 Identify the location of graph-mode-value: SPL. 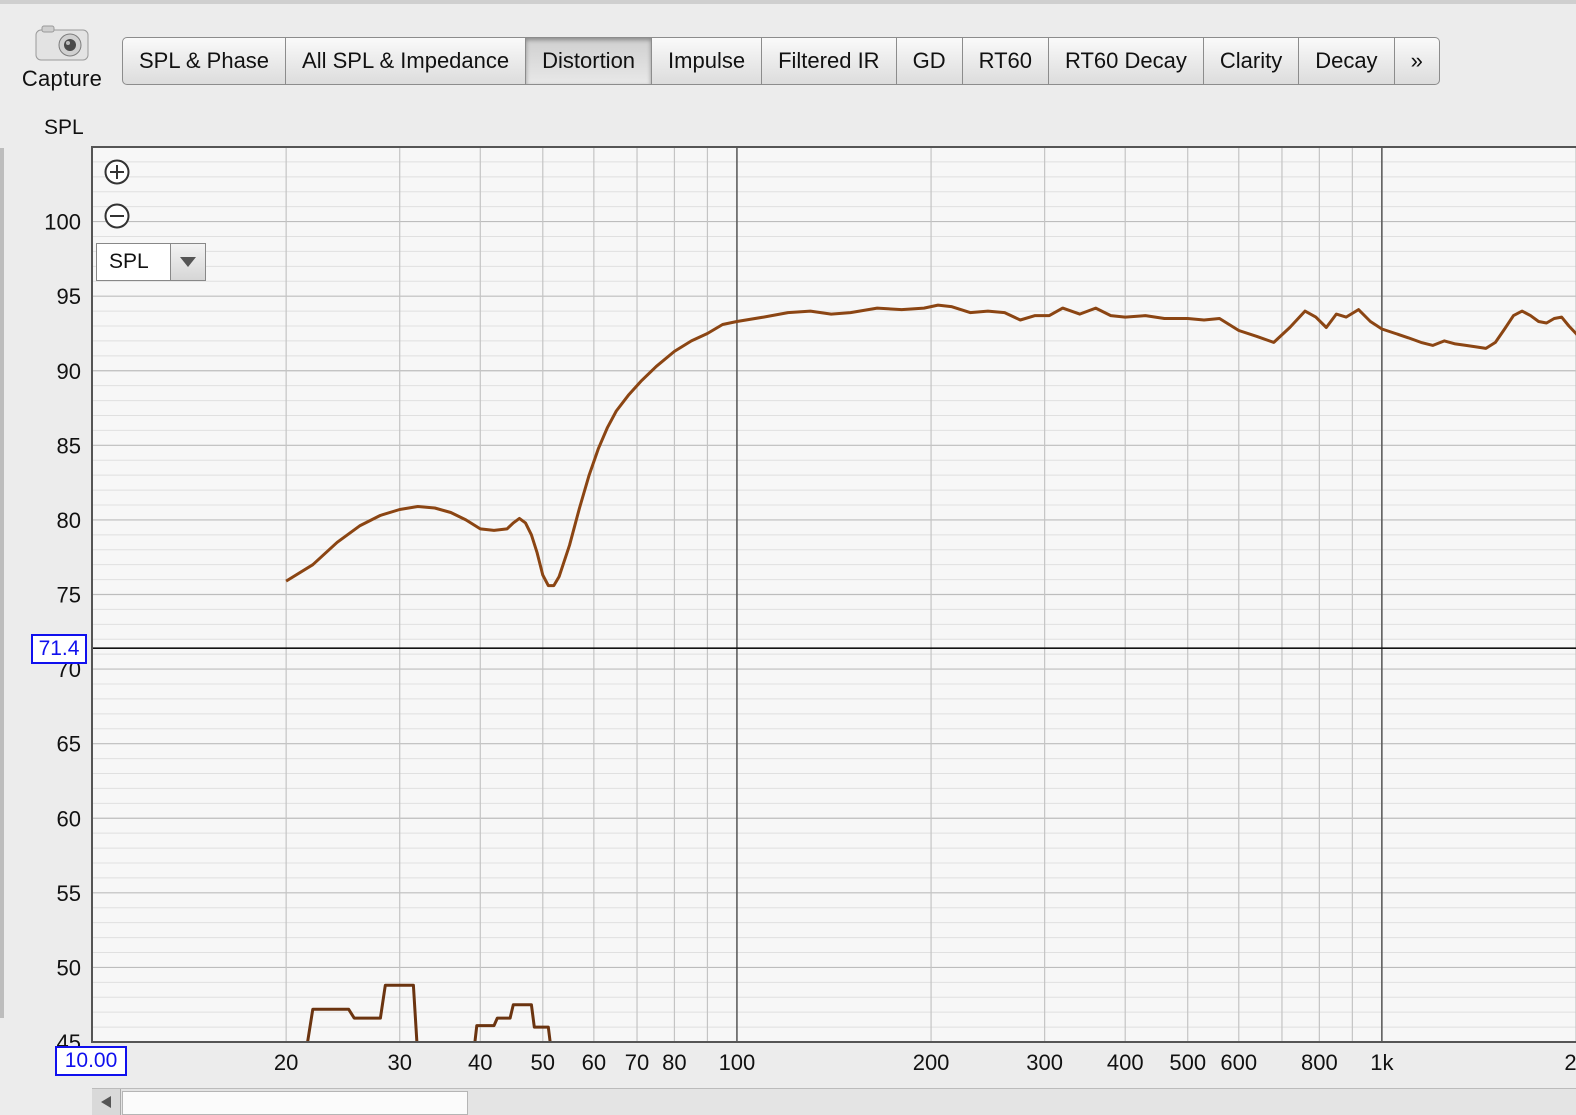
(129, 261).